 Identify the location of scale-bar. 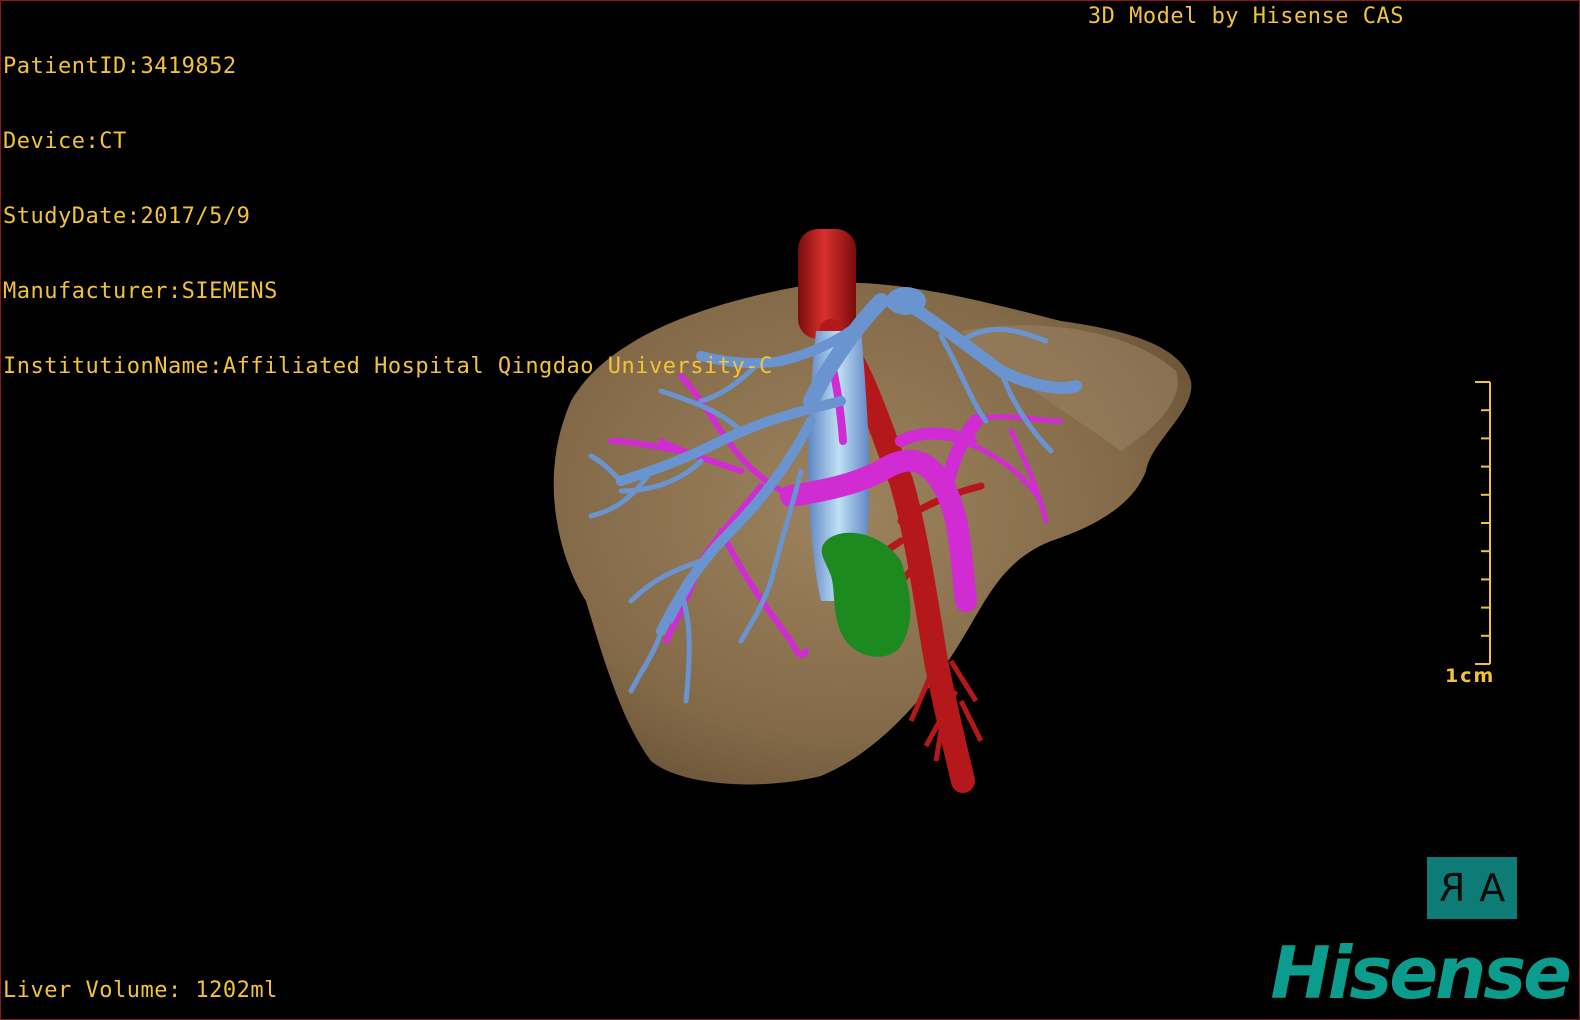
(1483, 523).